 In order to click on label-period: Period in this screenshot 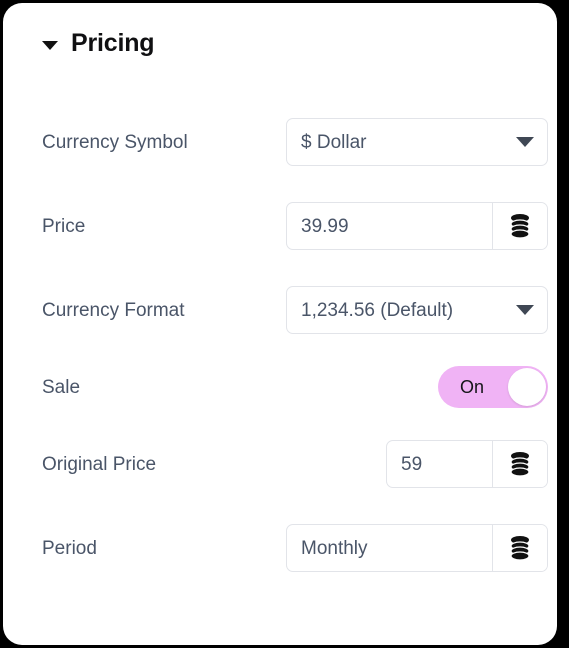, I will do `click(69, 548)`.